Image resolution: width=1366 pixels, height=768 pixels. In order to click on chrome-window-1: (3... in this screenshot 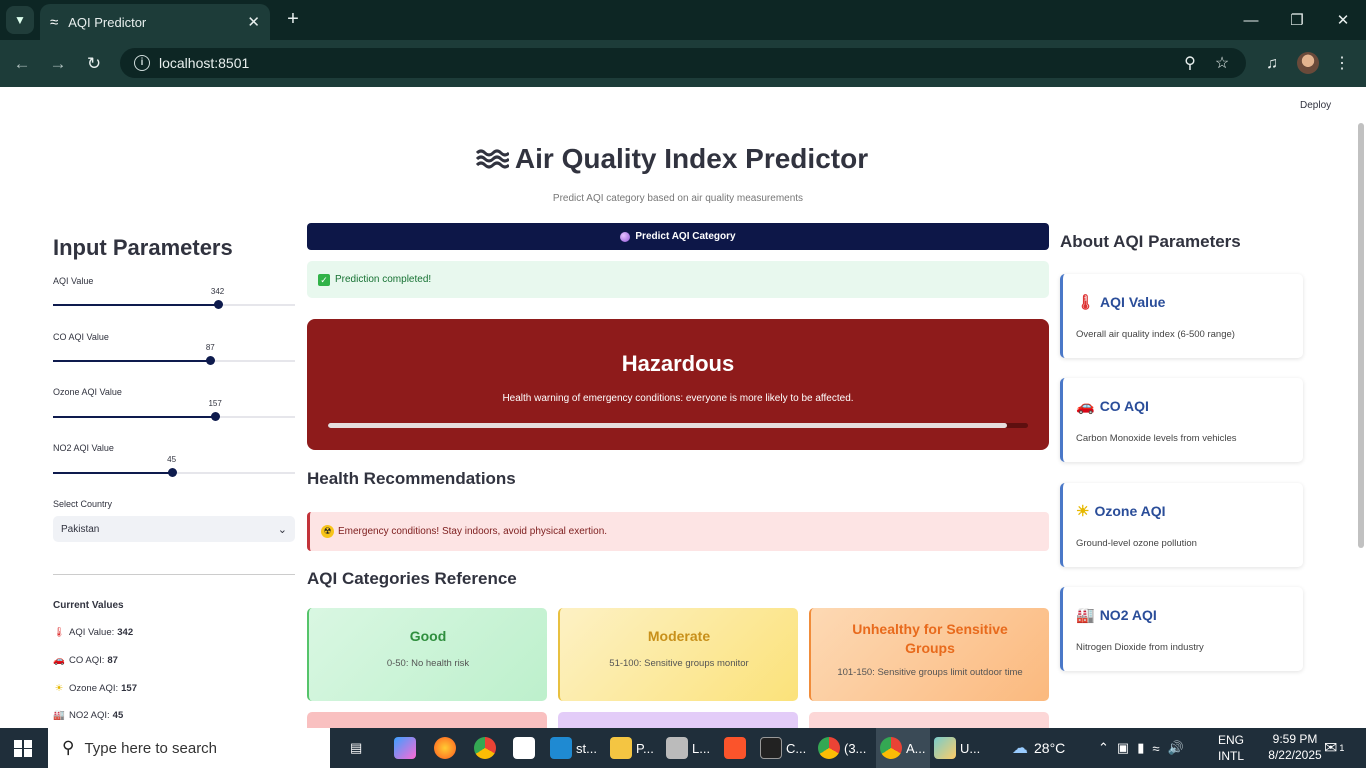, I will do `click(842, 748)`.